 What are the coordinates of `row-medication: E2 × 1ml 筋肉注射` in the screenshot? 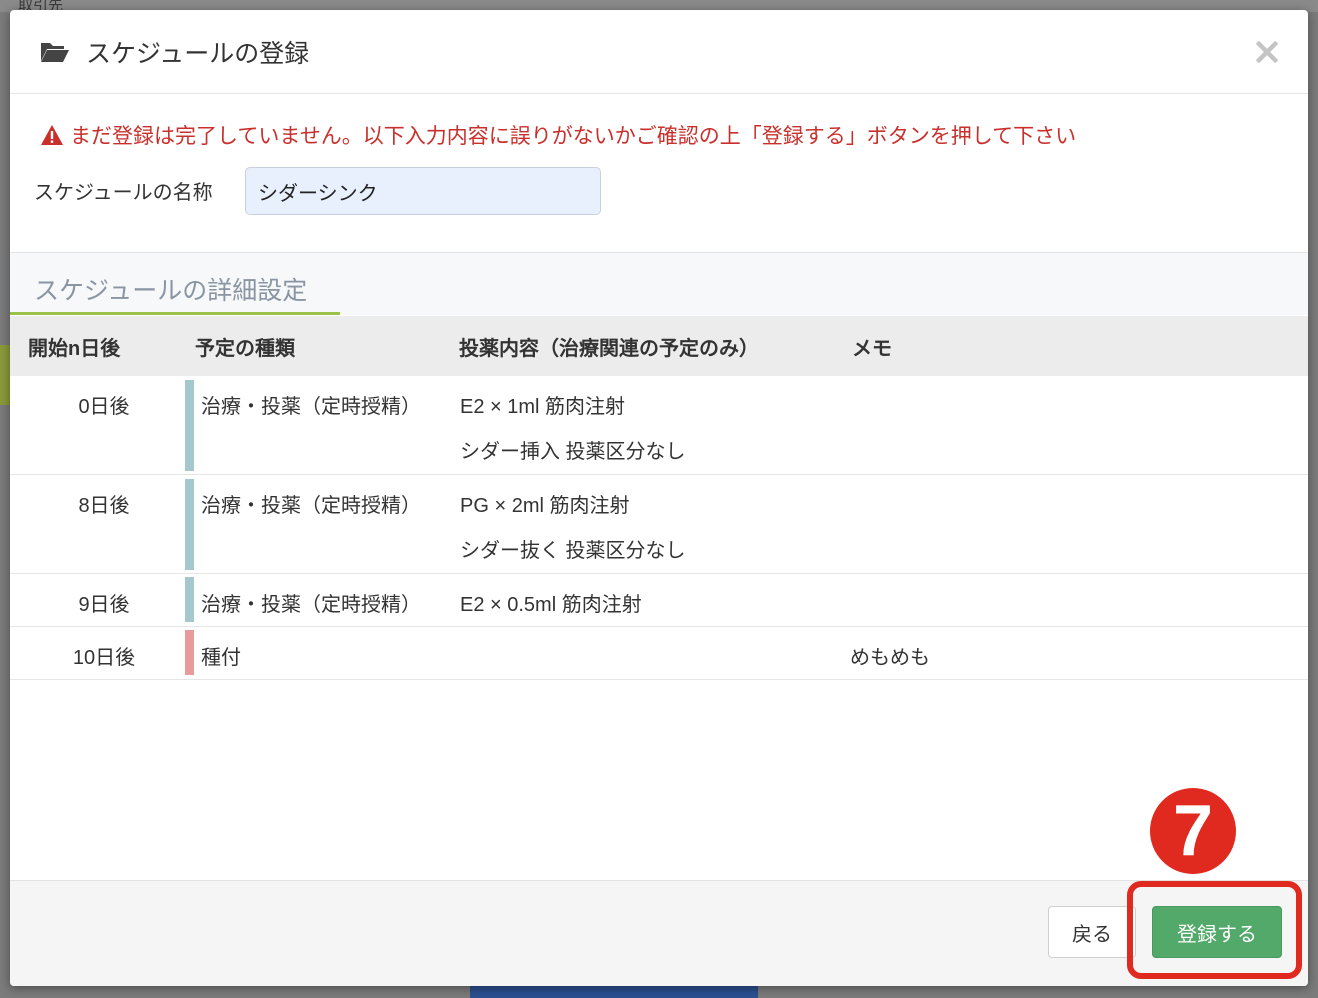 It's located at (543, 407).